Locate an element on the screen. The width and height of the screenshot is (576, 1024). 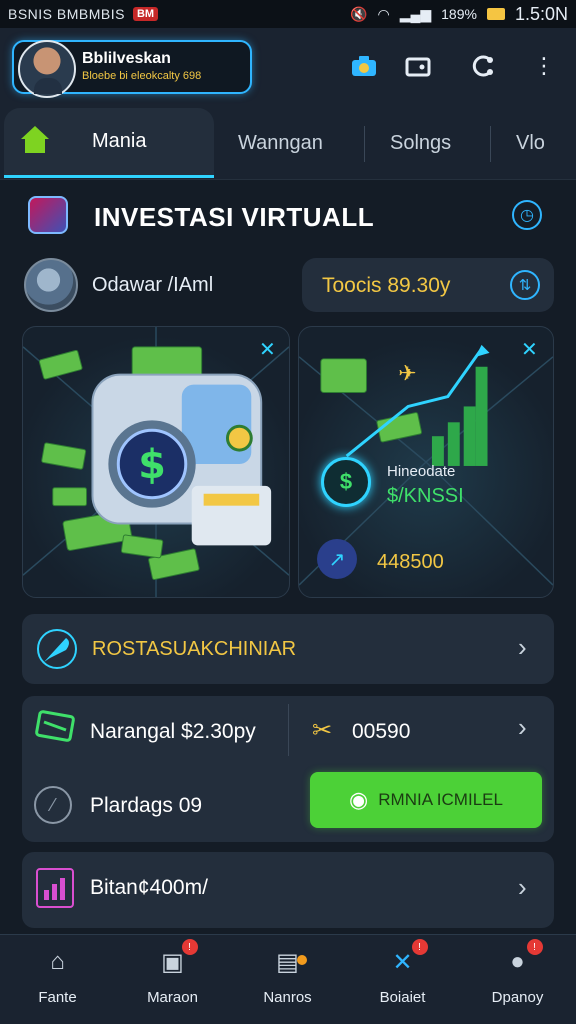
profile-card: Bblilveskan Bloebe bi eleokcalty 698 is located at coordinates (132, 69).